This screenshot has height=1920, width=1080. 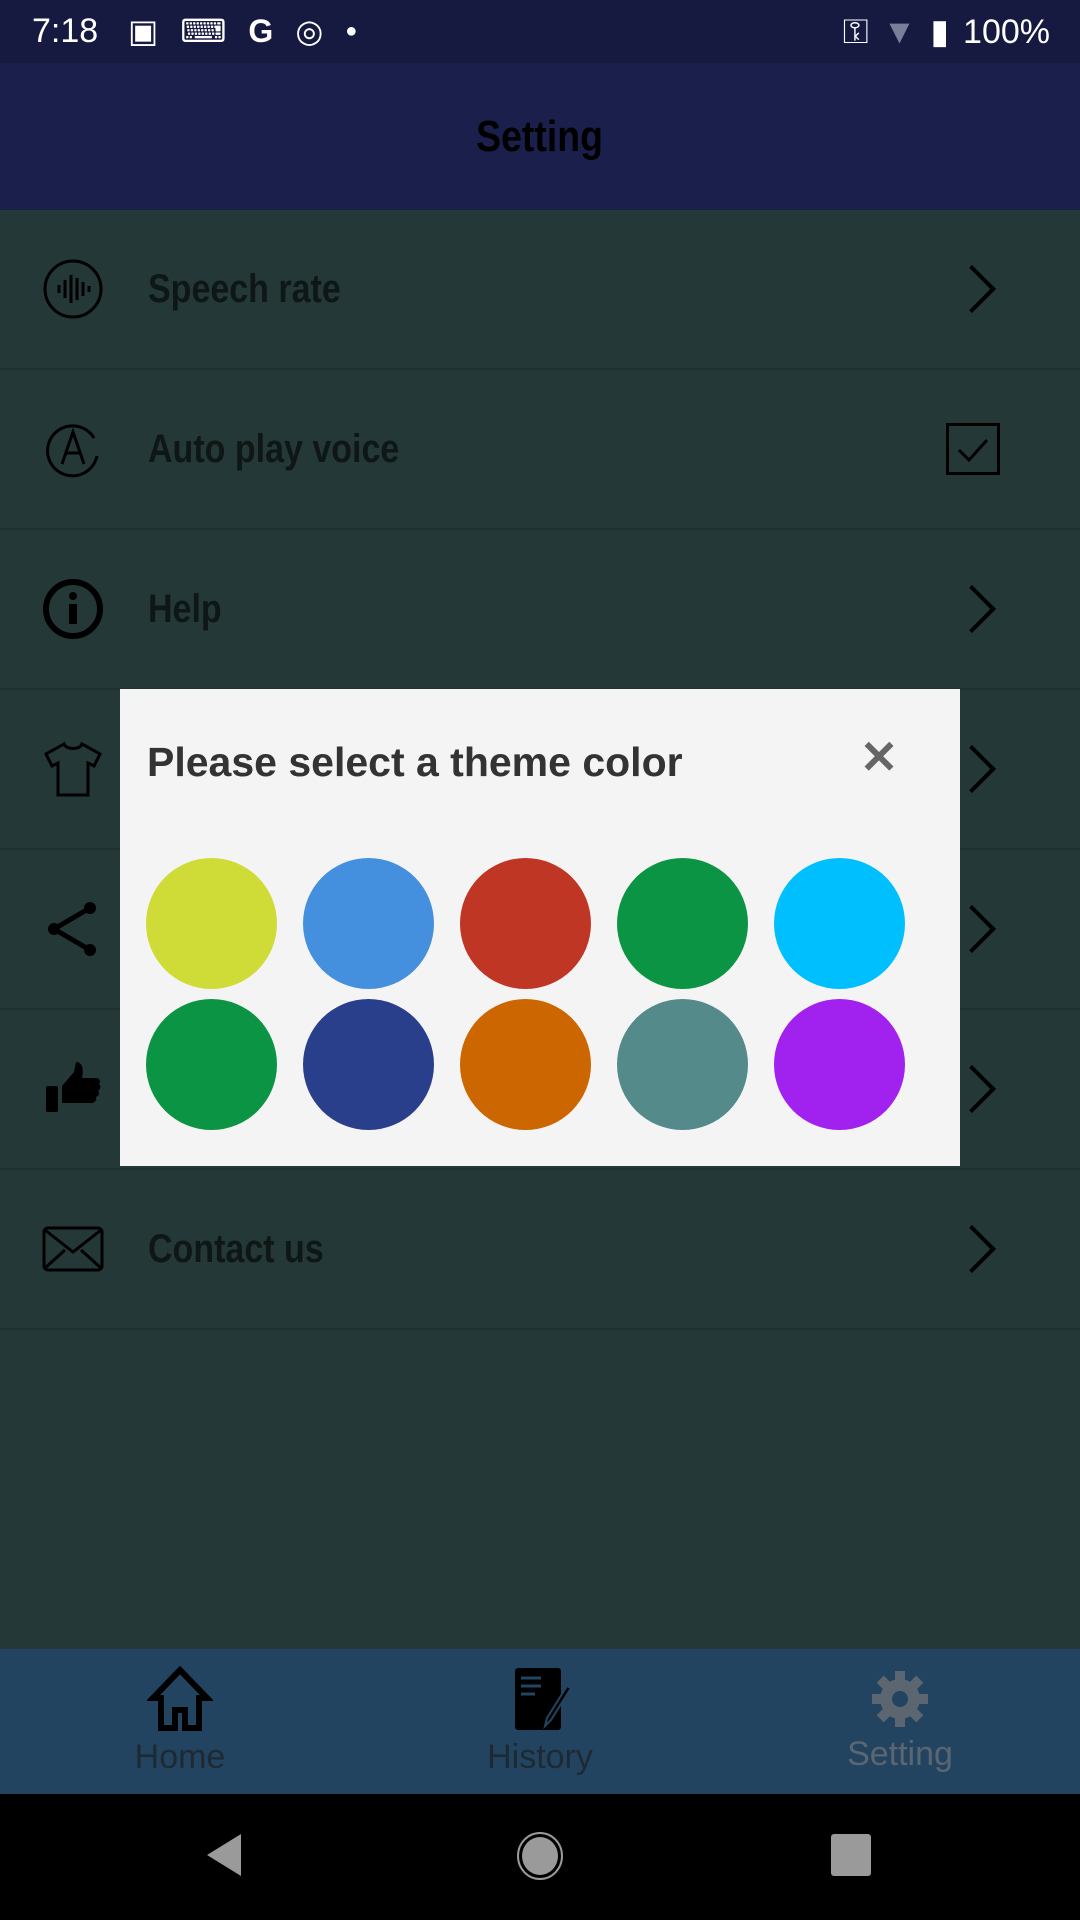 I want to click on setting-label: Contact us, so click(x=236, y=1248).